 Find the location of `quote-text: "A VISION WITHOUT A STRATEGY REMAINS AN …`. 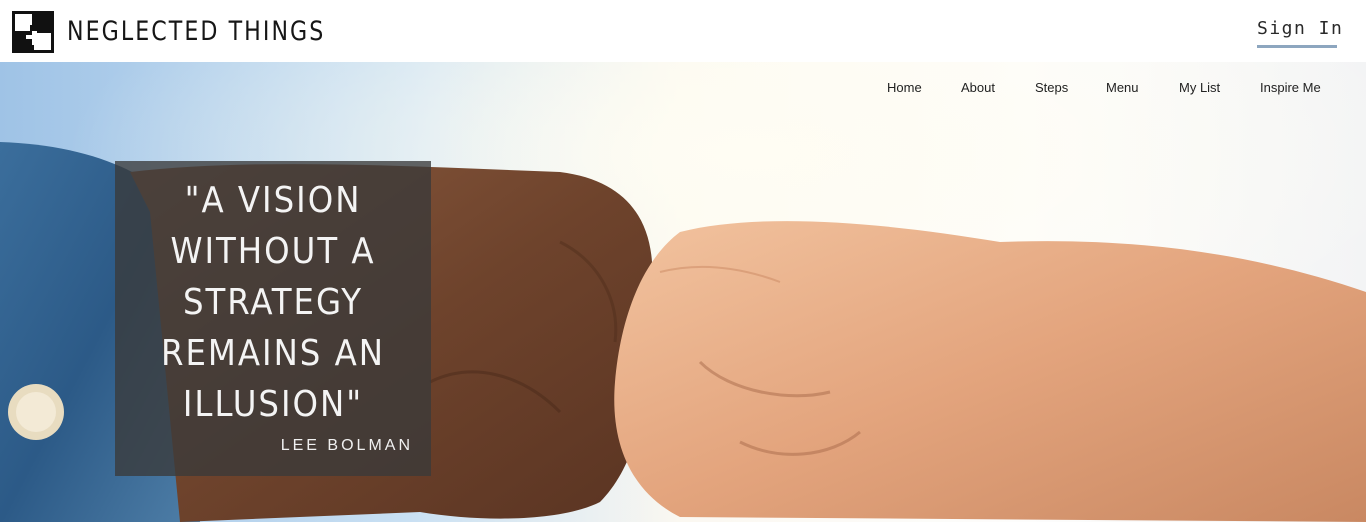

quote-text: "A VISION WITHOUT A STRATEGY REMAINS AN … is located at coordinates (273, 302).